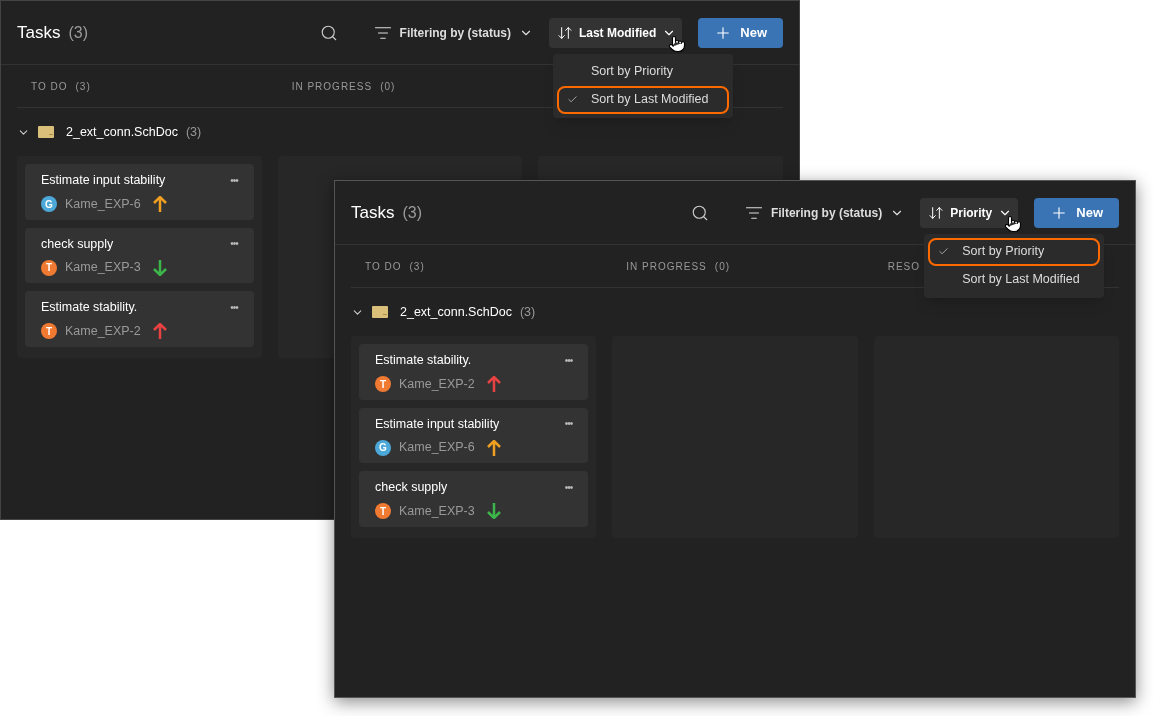 This screenshot has width=1153, height=716. What do you see at coordinates (615, 32) in the screenshot?
I see `sort-button: Last Modified` at bounding box center [615, 32].